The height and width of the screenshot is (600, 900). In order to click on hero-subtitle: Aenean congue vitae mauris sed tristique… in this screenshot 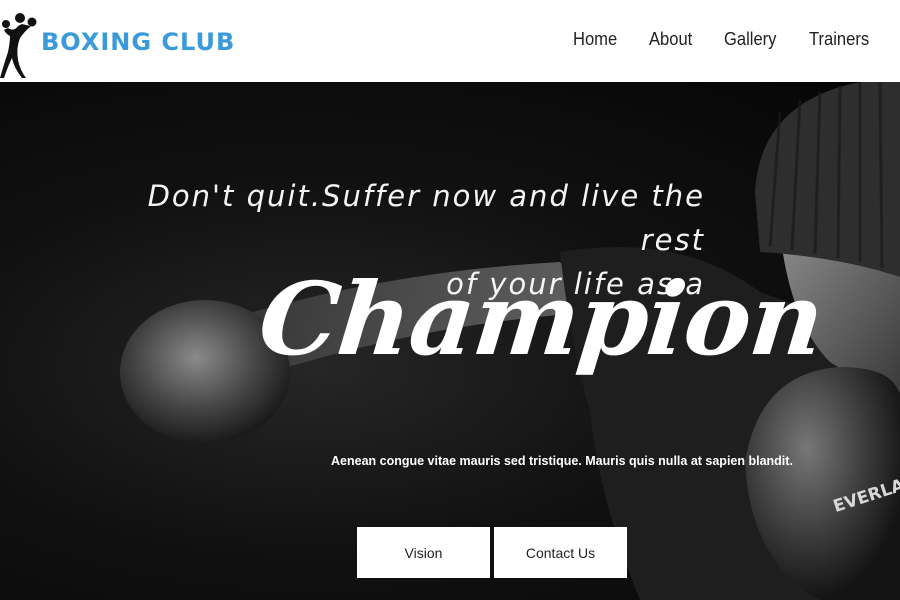, I will do `click(562, 461)`.